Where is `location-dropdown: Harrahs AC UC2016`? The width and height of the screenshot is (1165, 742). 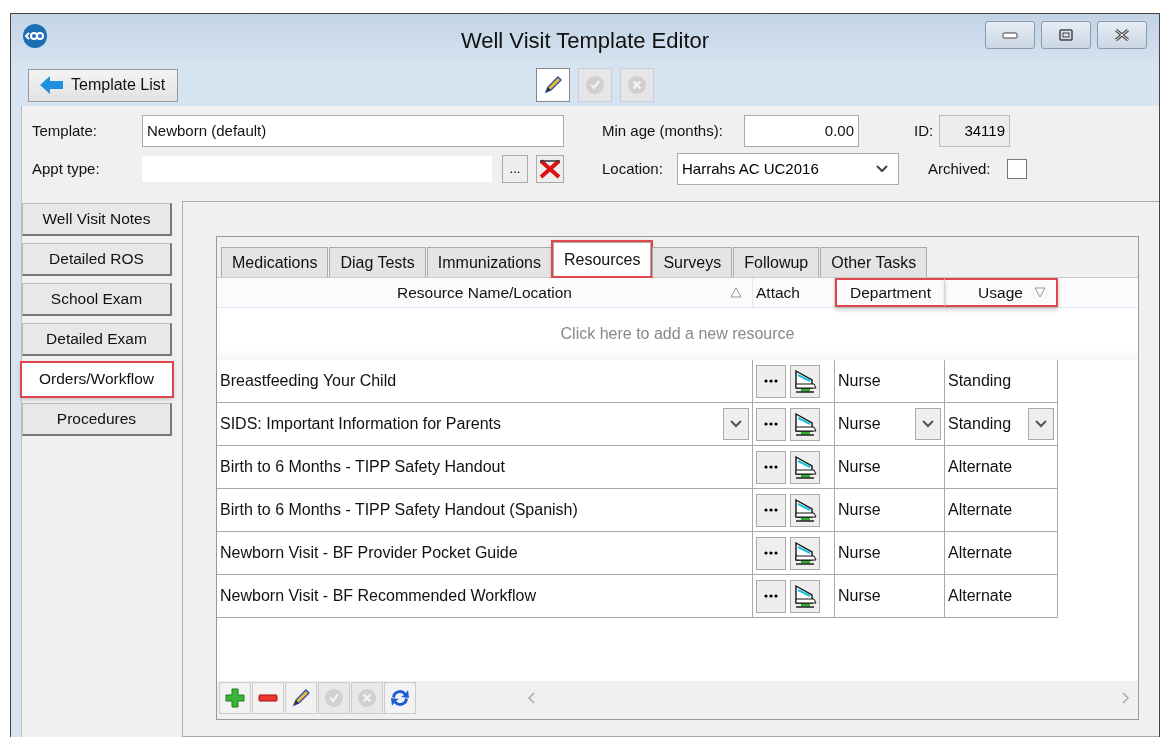 location-dropdown: Harrahs AC UC2016 is located at coordinates (788, 168).